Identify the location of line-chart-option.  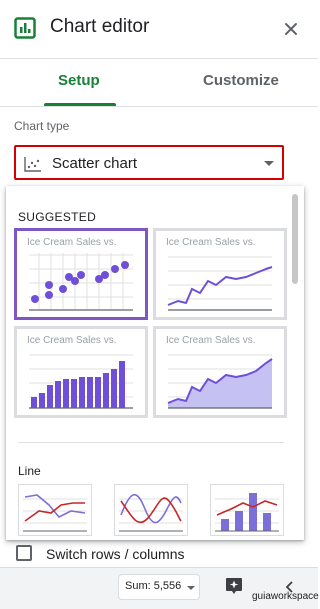
(55, 510).